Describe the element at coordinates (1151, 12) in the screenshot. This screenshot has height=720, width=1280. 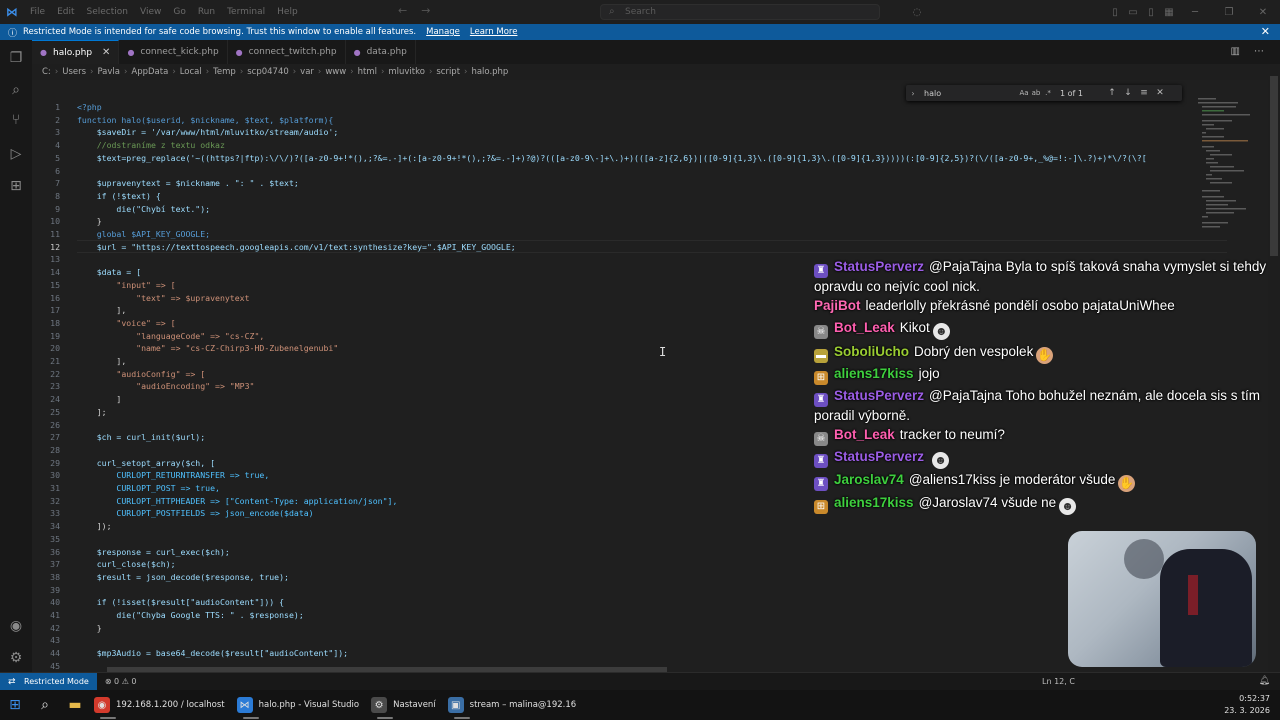
I see `toggle-secondary-sidebar-icon: ▯` at that location.